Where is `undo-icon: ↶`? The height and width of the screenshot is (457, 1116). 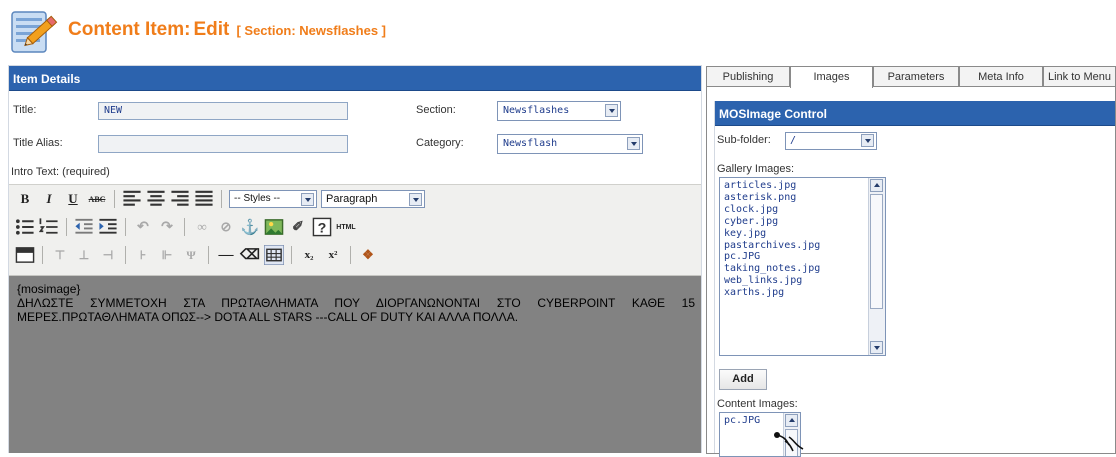
undo-icon: ↶ is located at coordinates (143, 227).